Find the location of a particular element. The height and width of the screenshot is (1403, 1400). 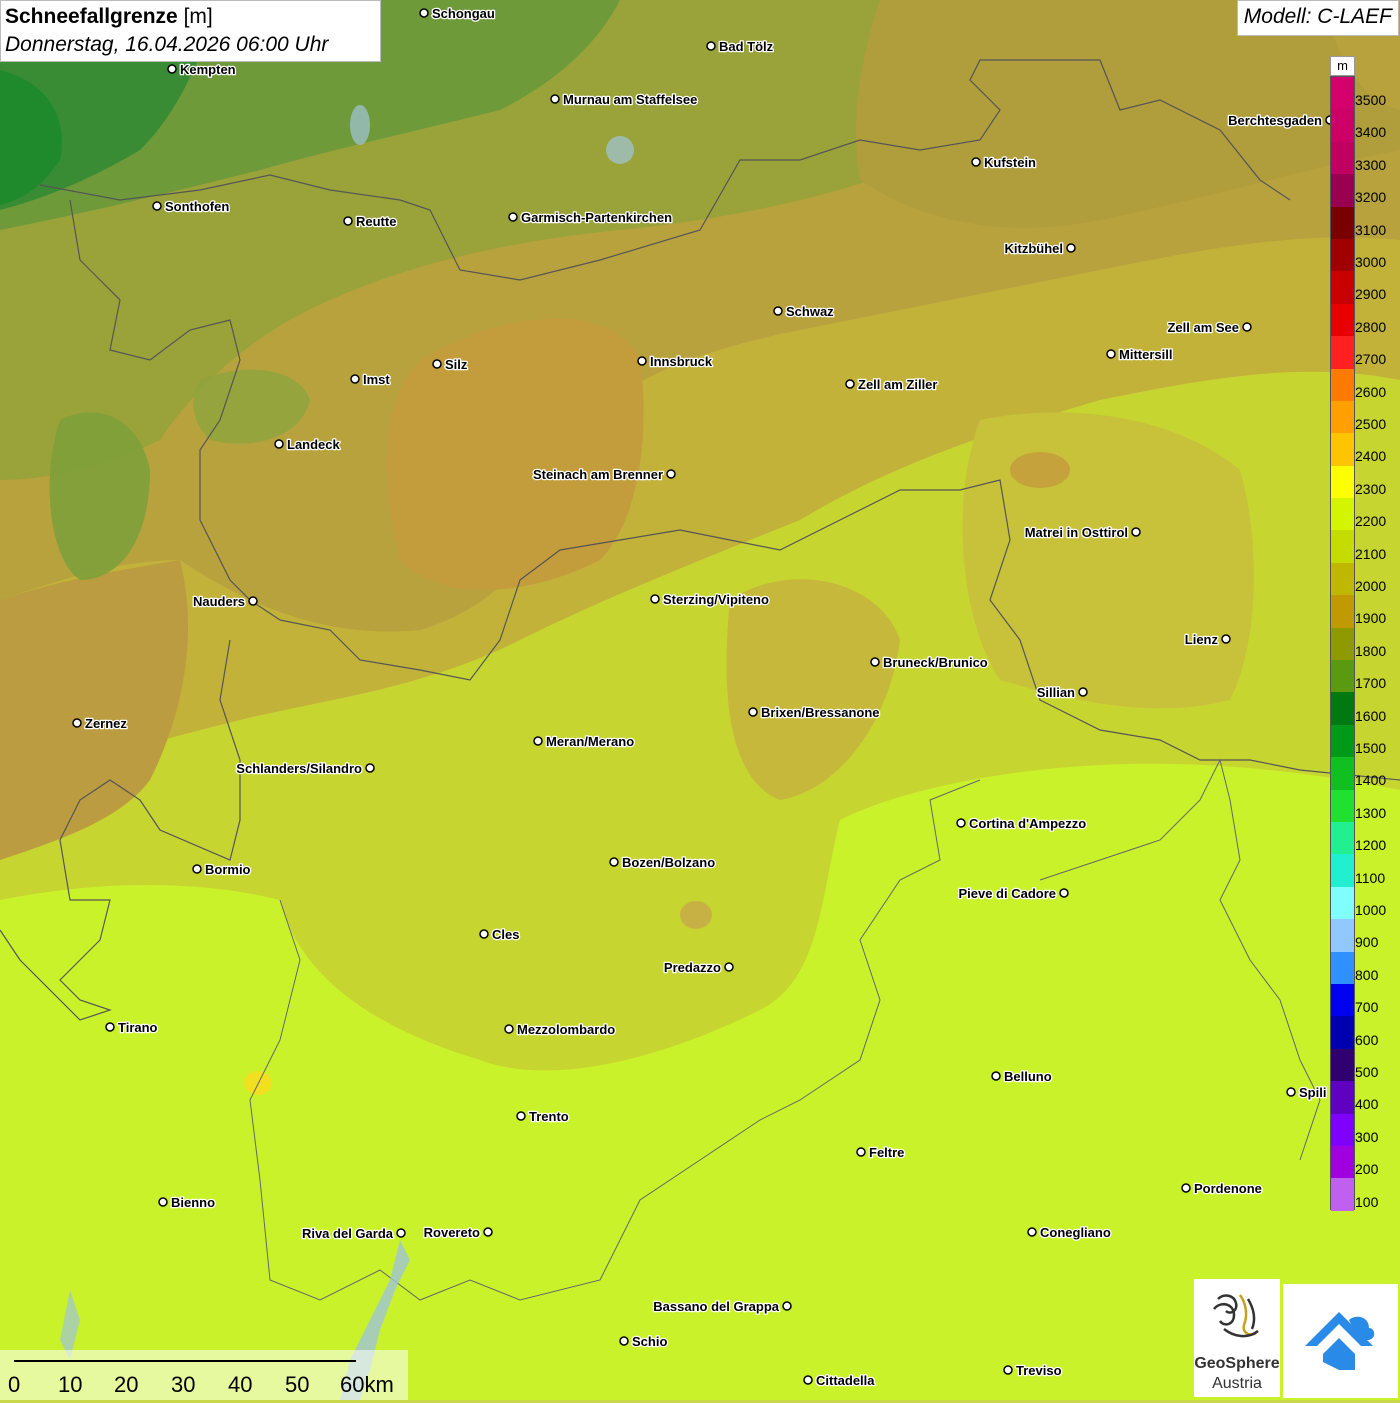

geosphere-swirl-icon is located at coordinates (1236, 1316).